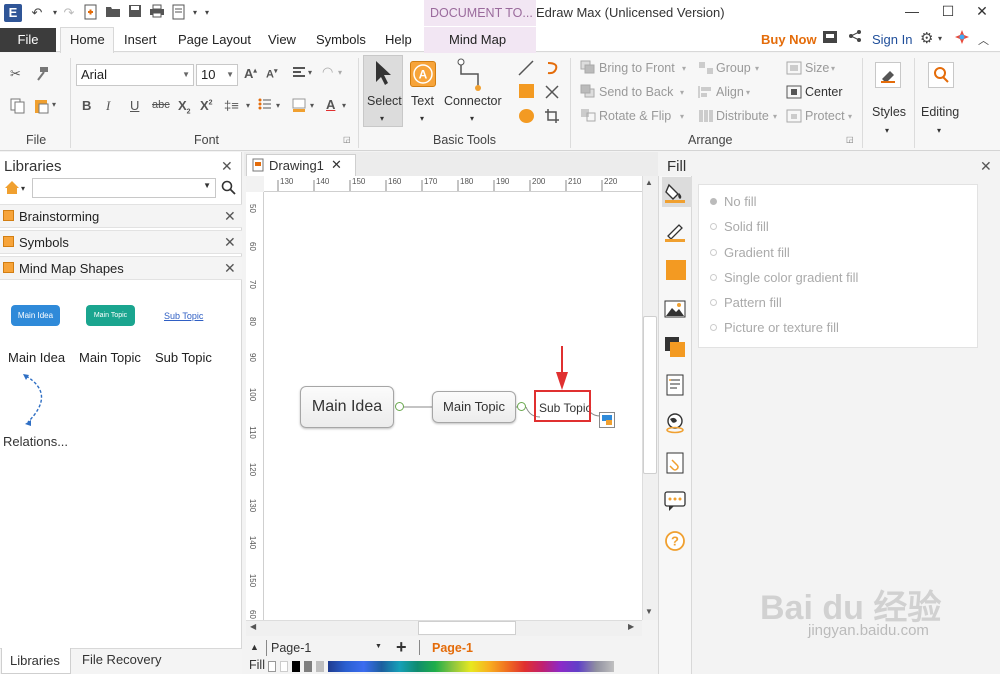 The width and height of the screenshot is (1000, 674). Describe the element at coordinates (422, 118) in the screenshot. I see `text-tool-dropdown-icon: ▾` at that location.